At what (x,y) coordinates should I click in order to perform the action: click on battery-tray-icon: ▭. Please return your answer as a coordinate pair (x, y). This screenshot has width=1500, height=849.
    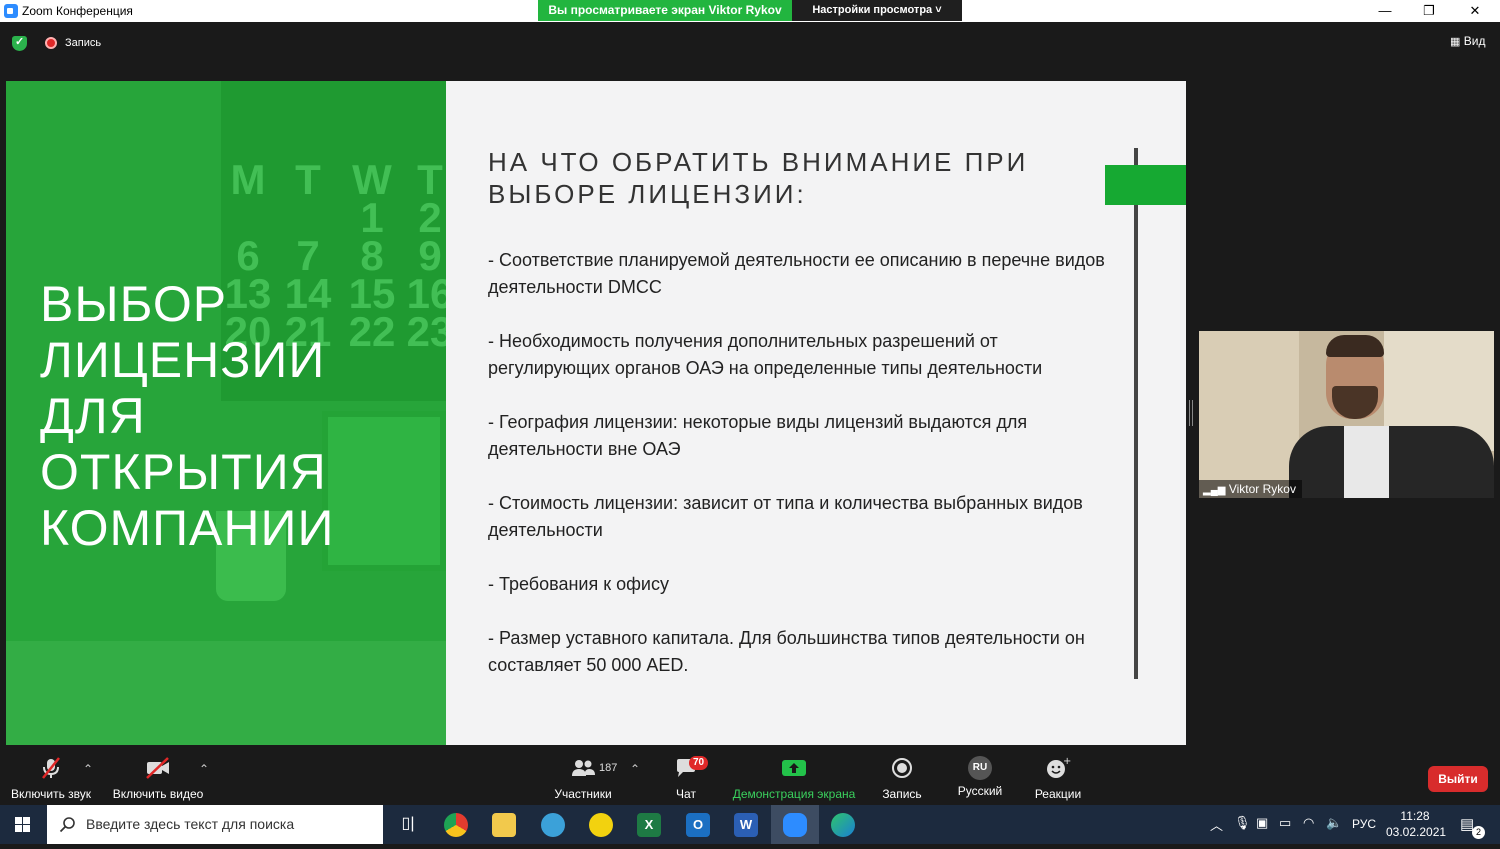
    Looking at the image, I should click on (1285, 823).